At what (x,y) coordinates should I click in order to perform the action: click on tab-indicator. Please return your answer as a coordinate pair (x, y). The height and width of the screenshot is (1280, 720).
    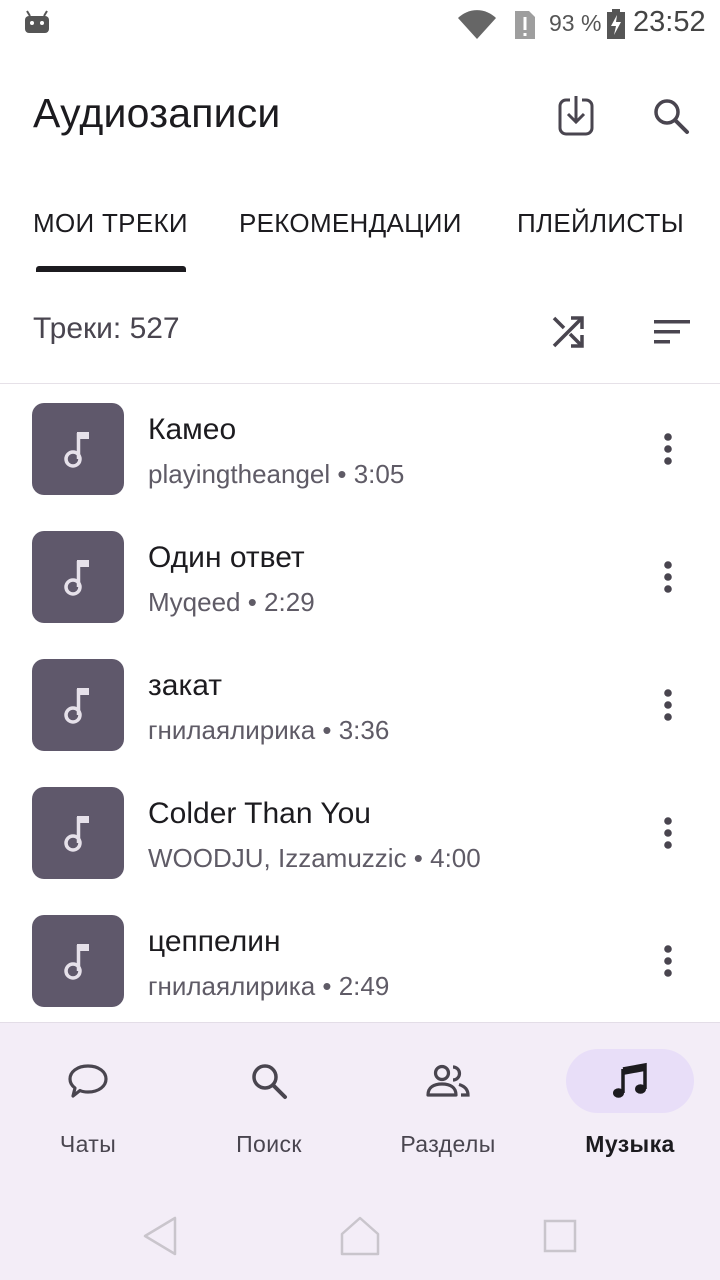
    Looking at the image, I should click on (111, 269).